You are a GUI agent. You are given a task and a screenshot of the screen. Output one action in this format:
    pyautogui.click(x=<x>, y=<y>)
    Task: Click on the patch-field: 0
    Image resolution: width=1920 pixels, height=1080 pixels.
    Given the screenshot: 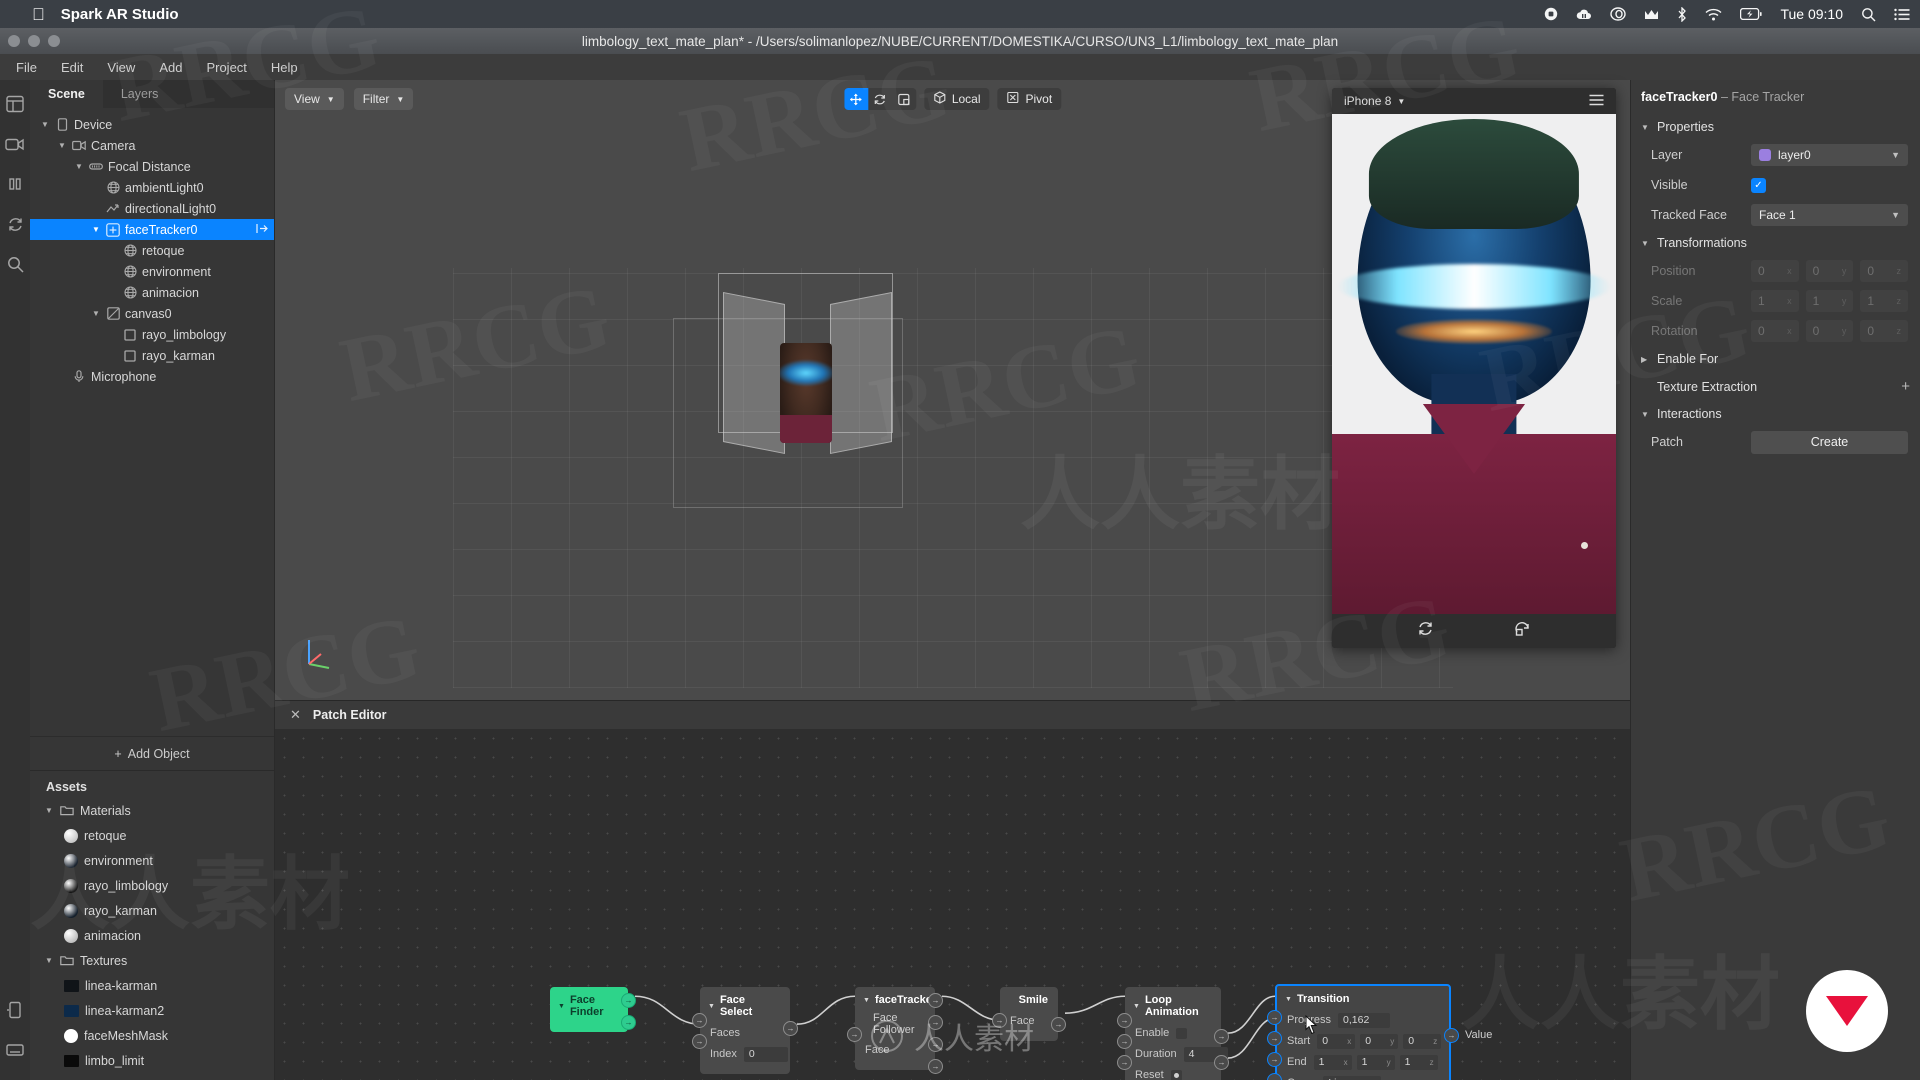 What is the action you would take?
    pyautogui.click(x=765, y=1054)
    